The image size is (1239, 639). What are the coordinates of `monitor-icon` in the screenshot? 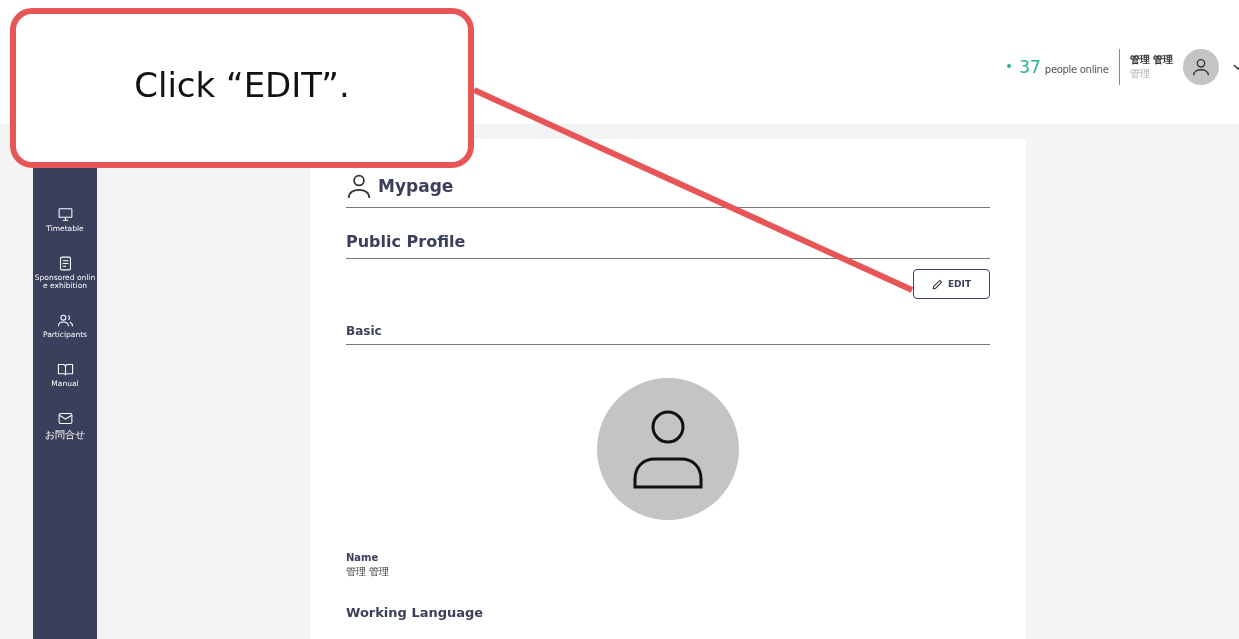 It's located at (65, 214).